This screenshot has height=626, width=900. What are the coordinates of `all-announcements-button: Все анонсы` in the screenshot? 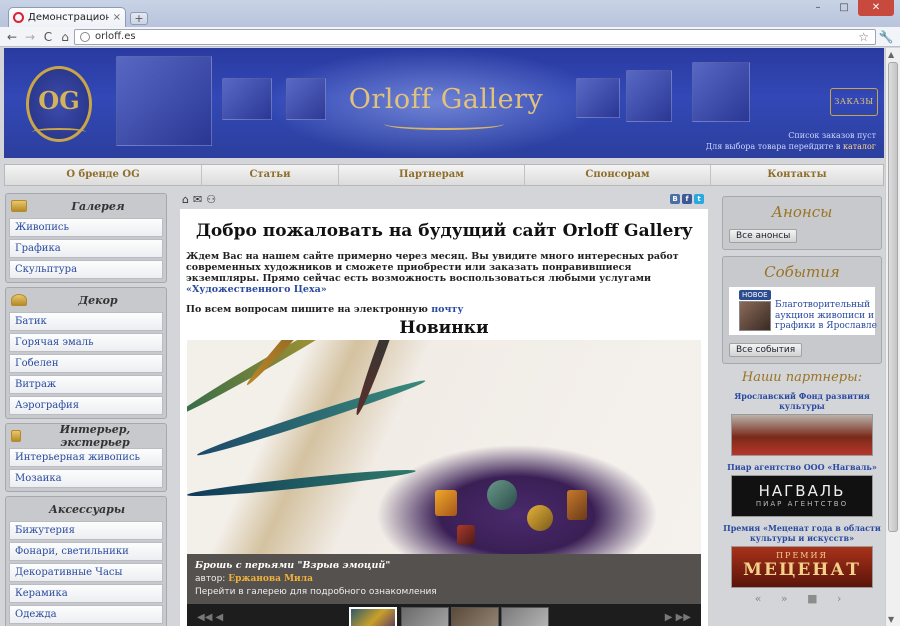 It's located at (763, 236).